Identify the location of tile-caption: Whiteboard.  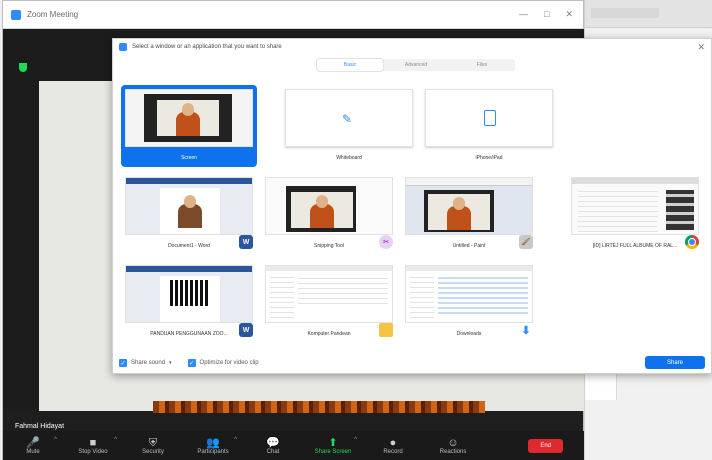
(349, 158).